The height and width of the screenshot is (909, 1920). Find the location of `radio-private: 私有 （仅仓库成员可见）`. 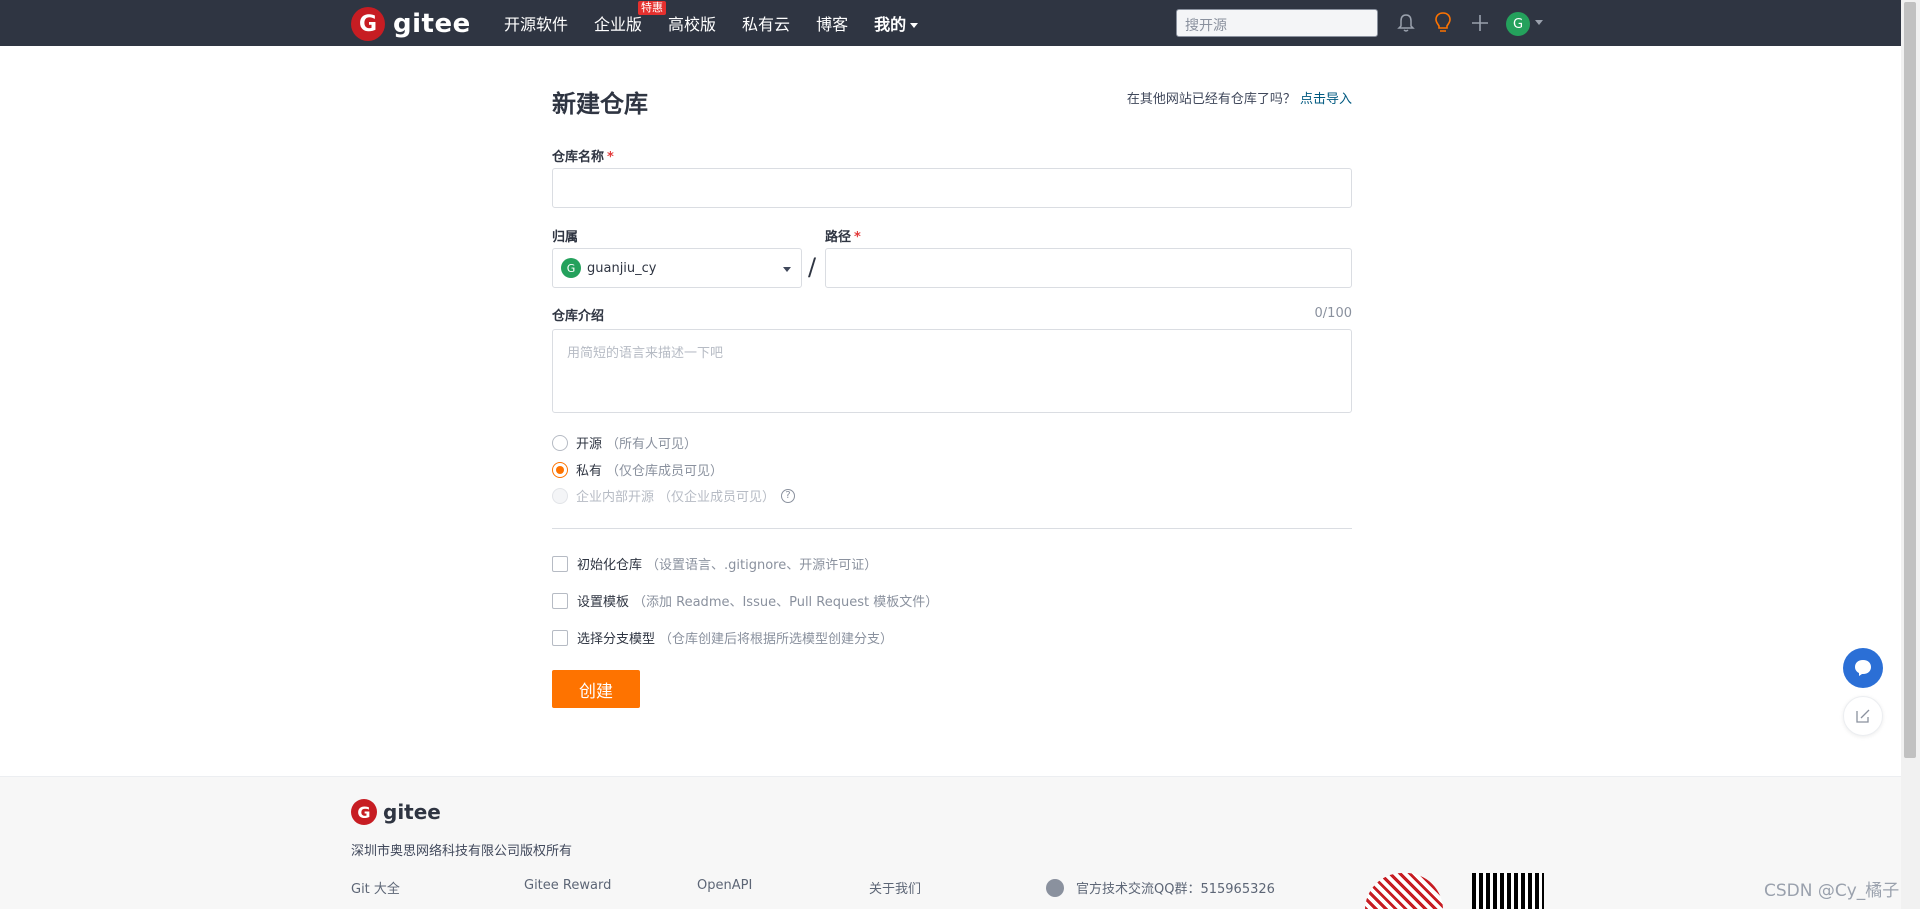

radio-private: 私有 （仅仓库成员可见） is located at coordinates (637, 469).